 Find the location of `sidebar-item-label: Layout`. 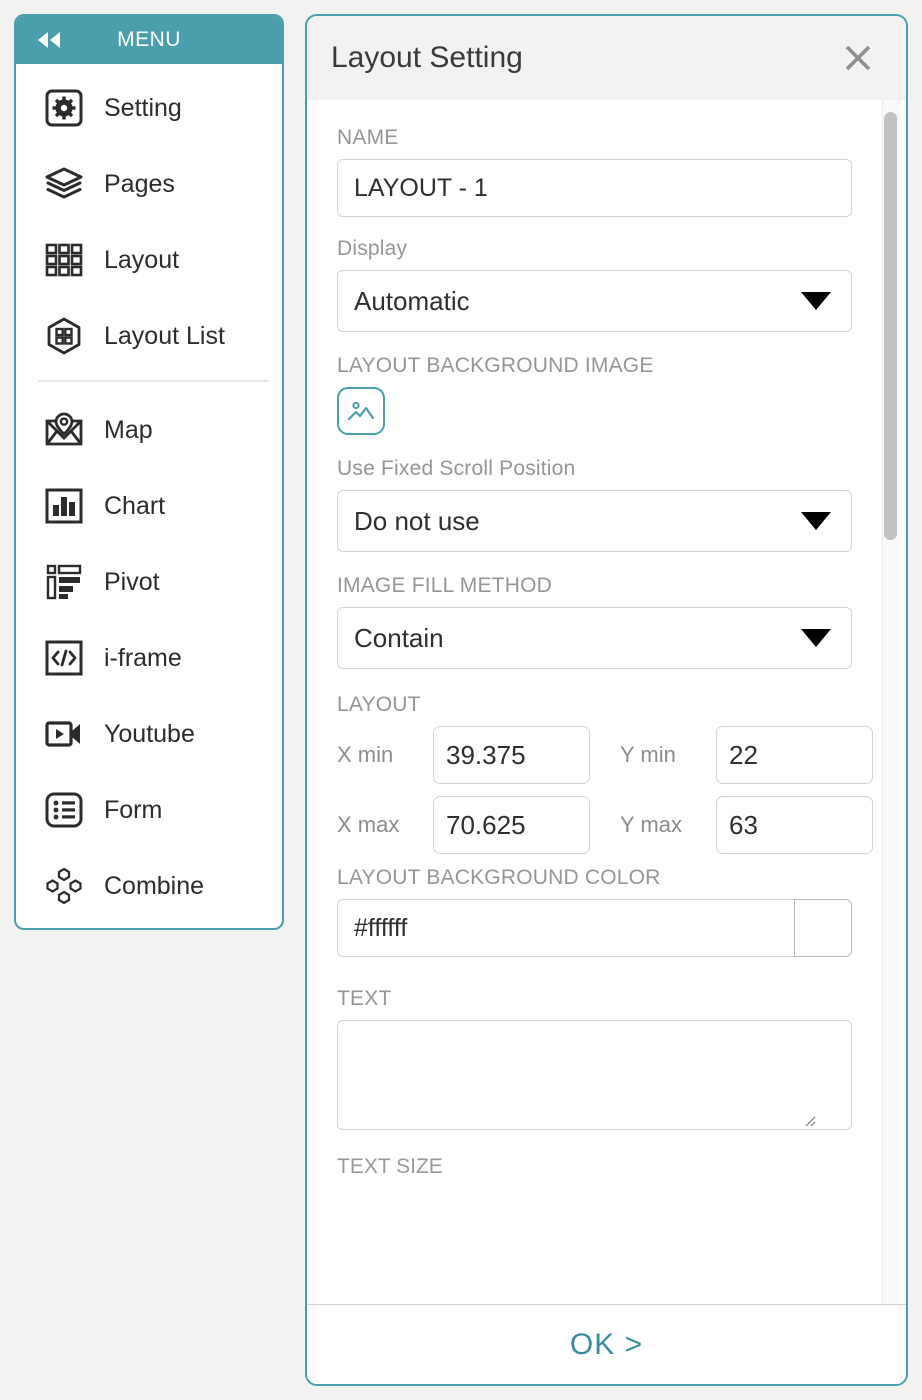

sidebar-item-label: Layout is located at coordinates (142, 259).